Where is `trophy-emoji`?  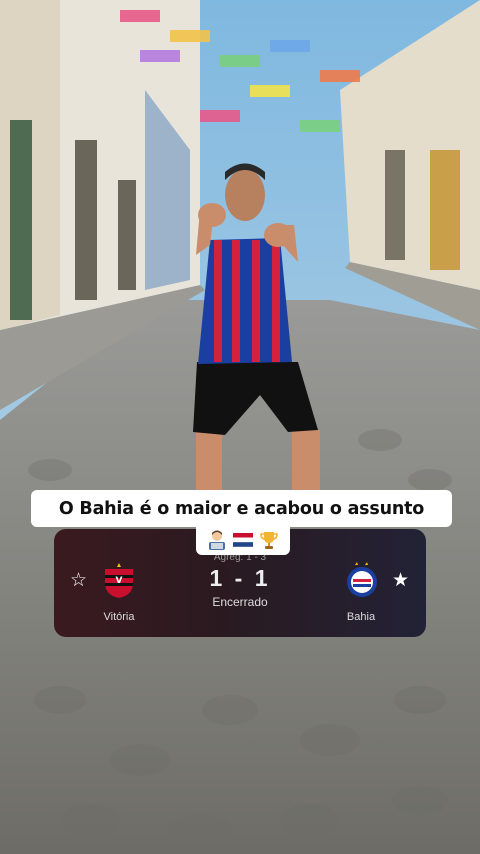 trophy-emoji is located at coordinates (269, 540).